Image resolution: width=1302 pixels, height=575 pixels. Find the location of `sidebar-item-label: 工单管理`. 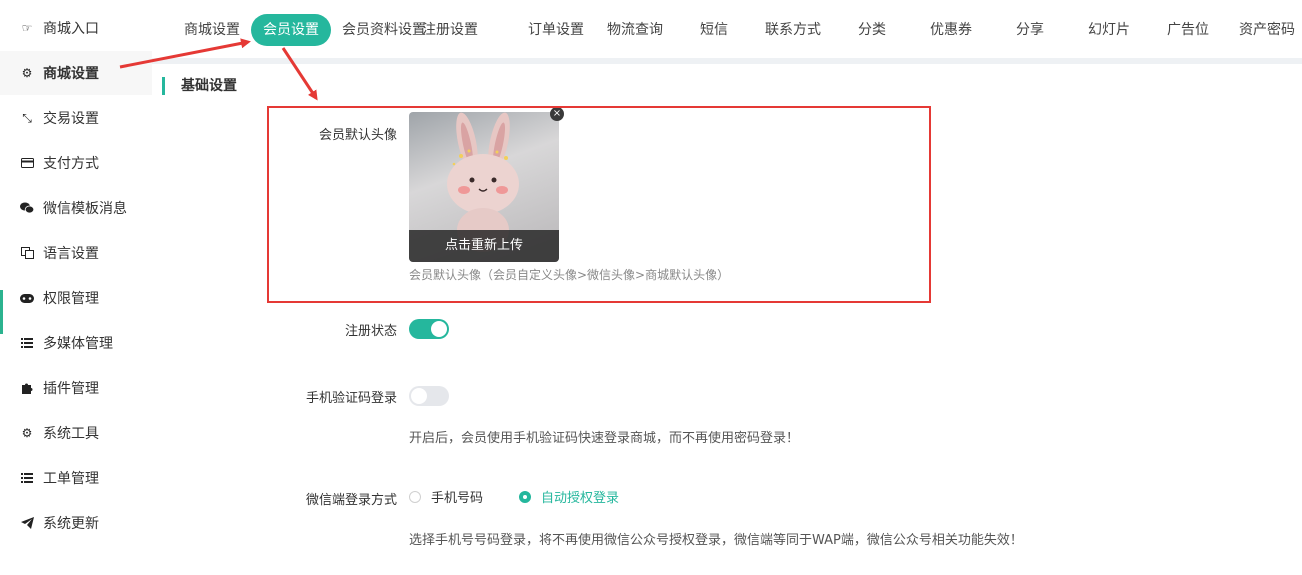

sidebar-item-label: 工单管理 is located at coordinates (71, 479).